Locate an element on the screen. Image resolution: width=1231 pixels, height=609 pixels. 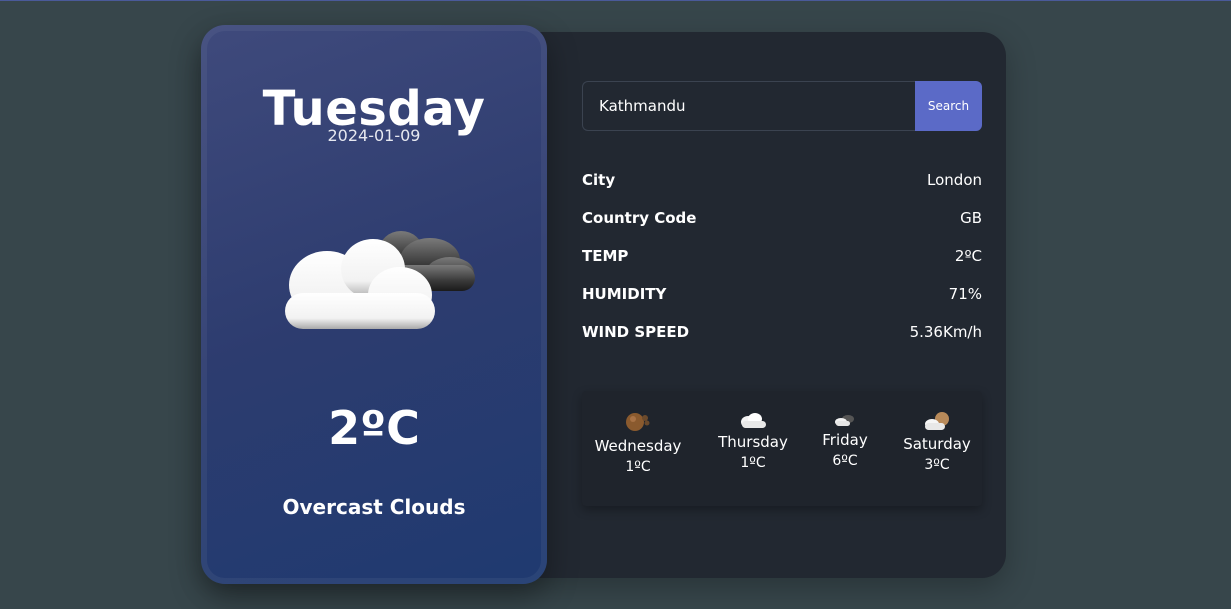
detail-row-wind-speed: WIND SPEED 5.36Km/h is located at coordinates (782, 332).